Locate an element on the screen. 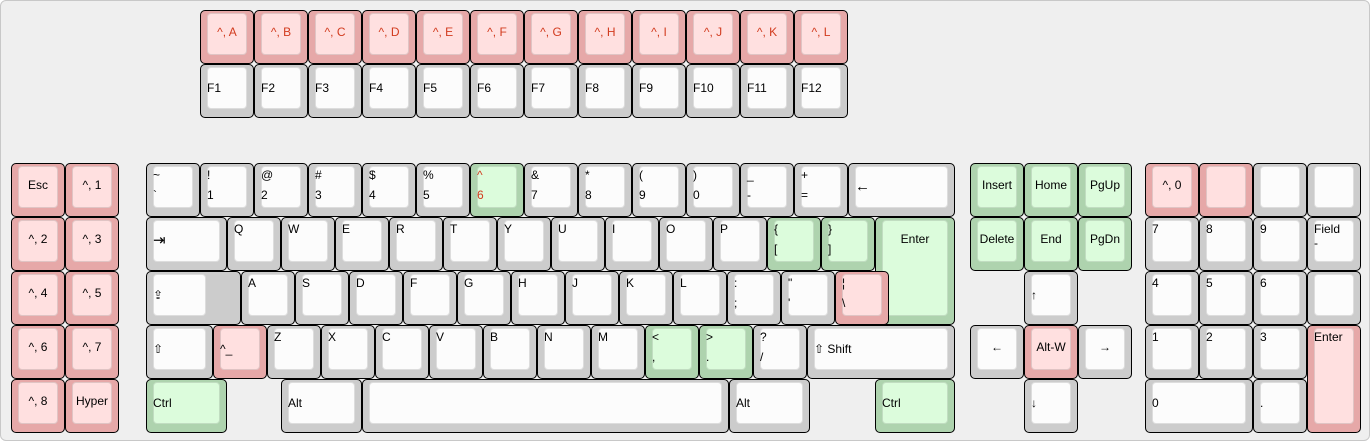  numpad-enter-key: Enter is located at coordinates (1334, 379).